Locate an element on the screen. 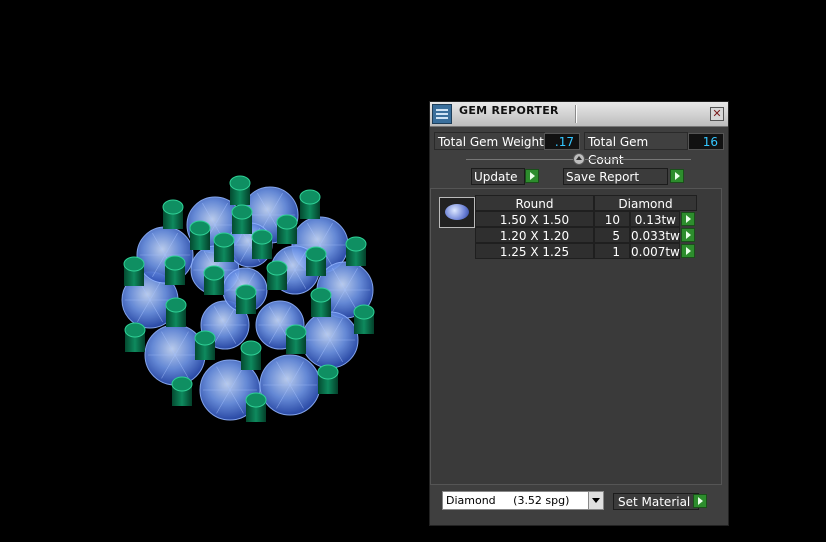 The image size is (826, 542). panel-title: GEM REPORTER is located at coordinates (509, 110).